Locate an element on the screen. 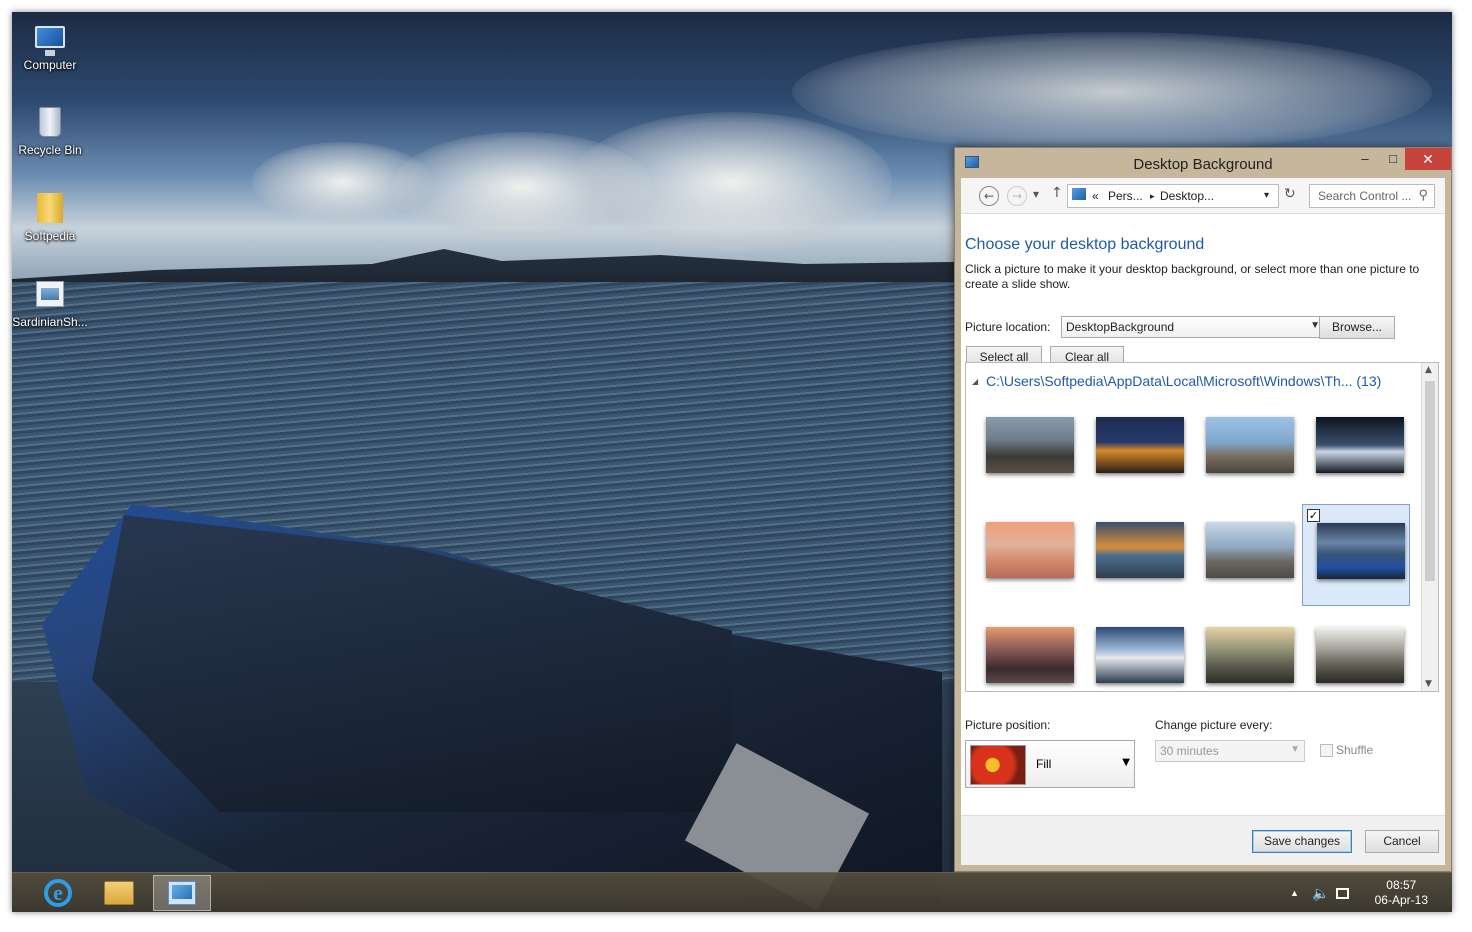  wallpaper-thumbnail: ✓ is located at coordinates (1356, 555).